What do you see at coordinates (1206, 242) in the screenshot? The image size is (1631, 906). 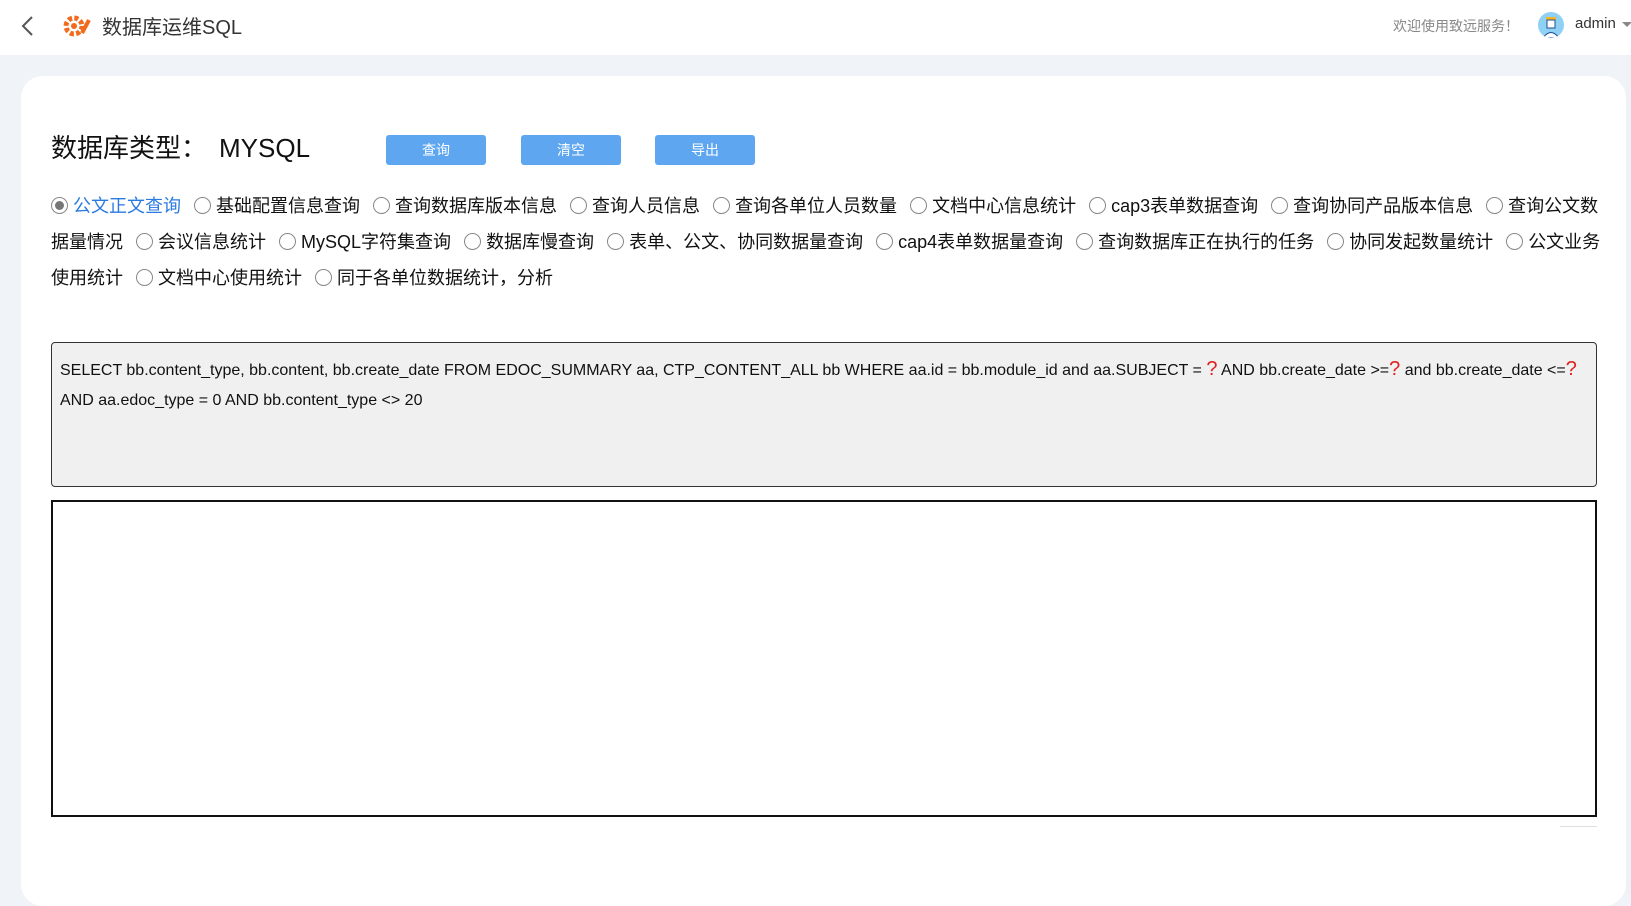 I see `radio-label: 查询数据库正在执行的任务` at bounding box center [1206, 242].